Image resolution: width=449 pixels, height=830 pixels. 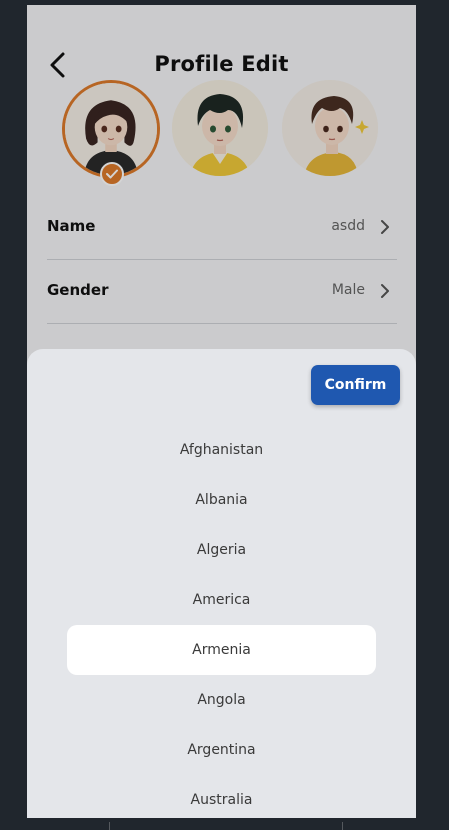 I want to click on picker-option: Angola, so click(x=221, y=700).